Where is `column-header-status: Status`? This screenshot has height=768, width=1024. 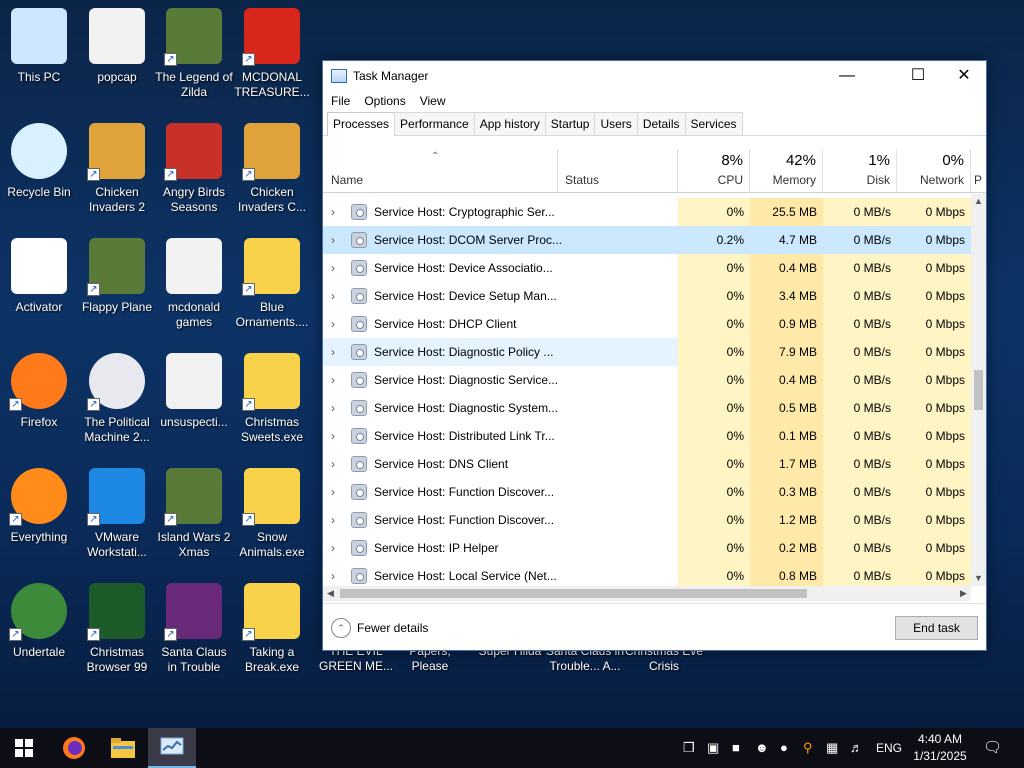 column-header-status: Status is located at coordinates (618, 170).